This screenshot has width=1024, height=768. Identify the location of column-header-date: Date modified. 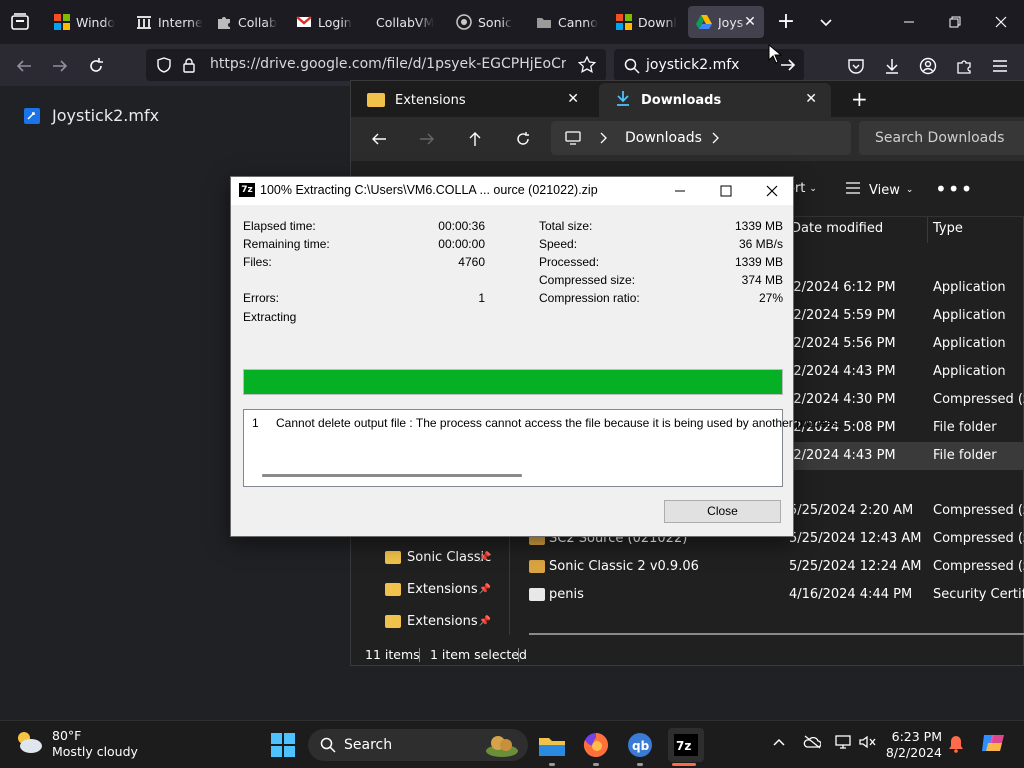
(837, 228).